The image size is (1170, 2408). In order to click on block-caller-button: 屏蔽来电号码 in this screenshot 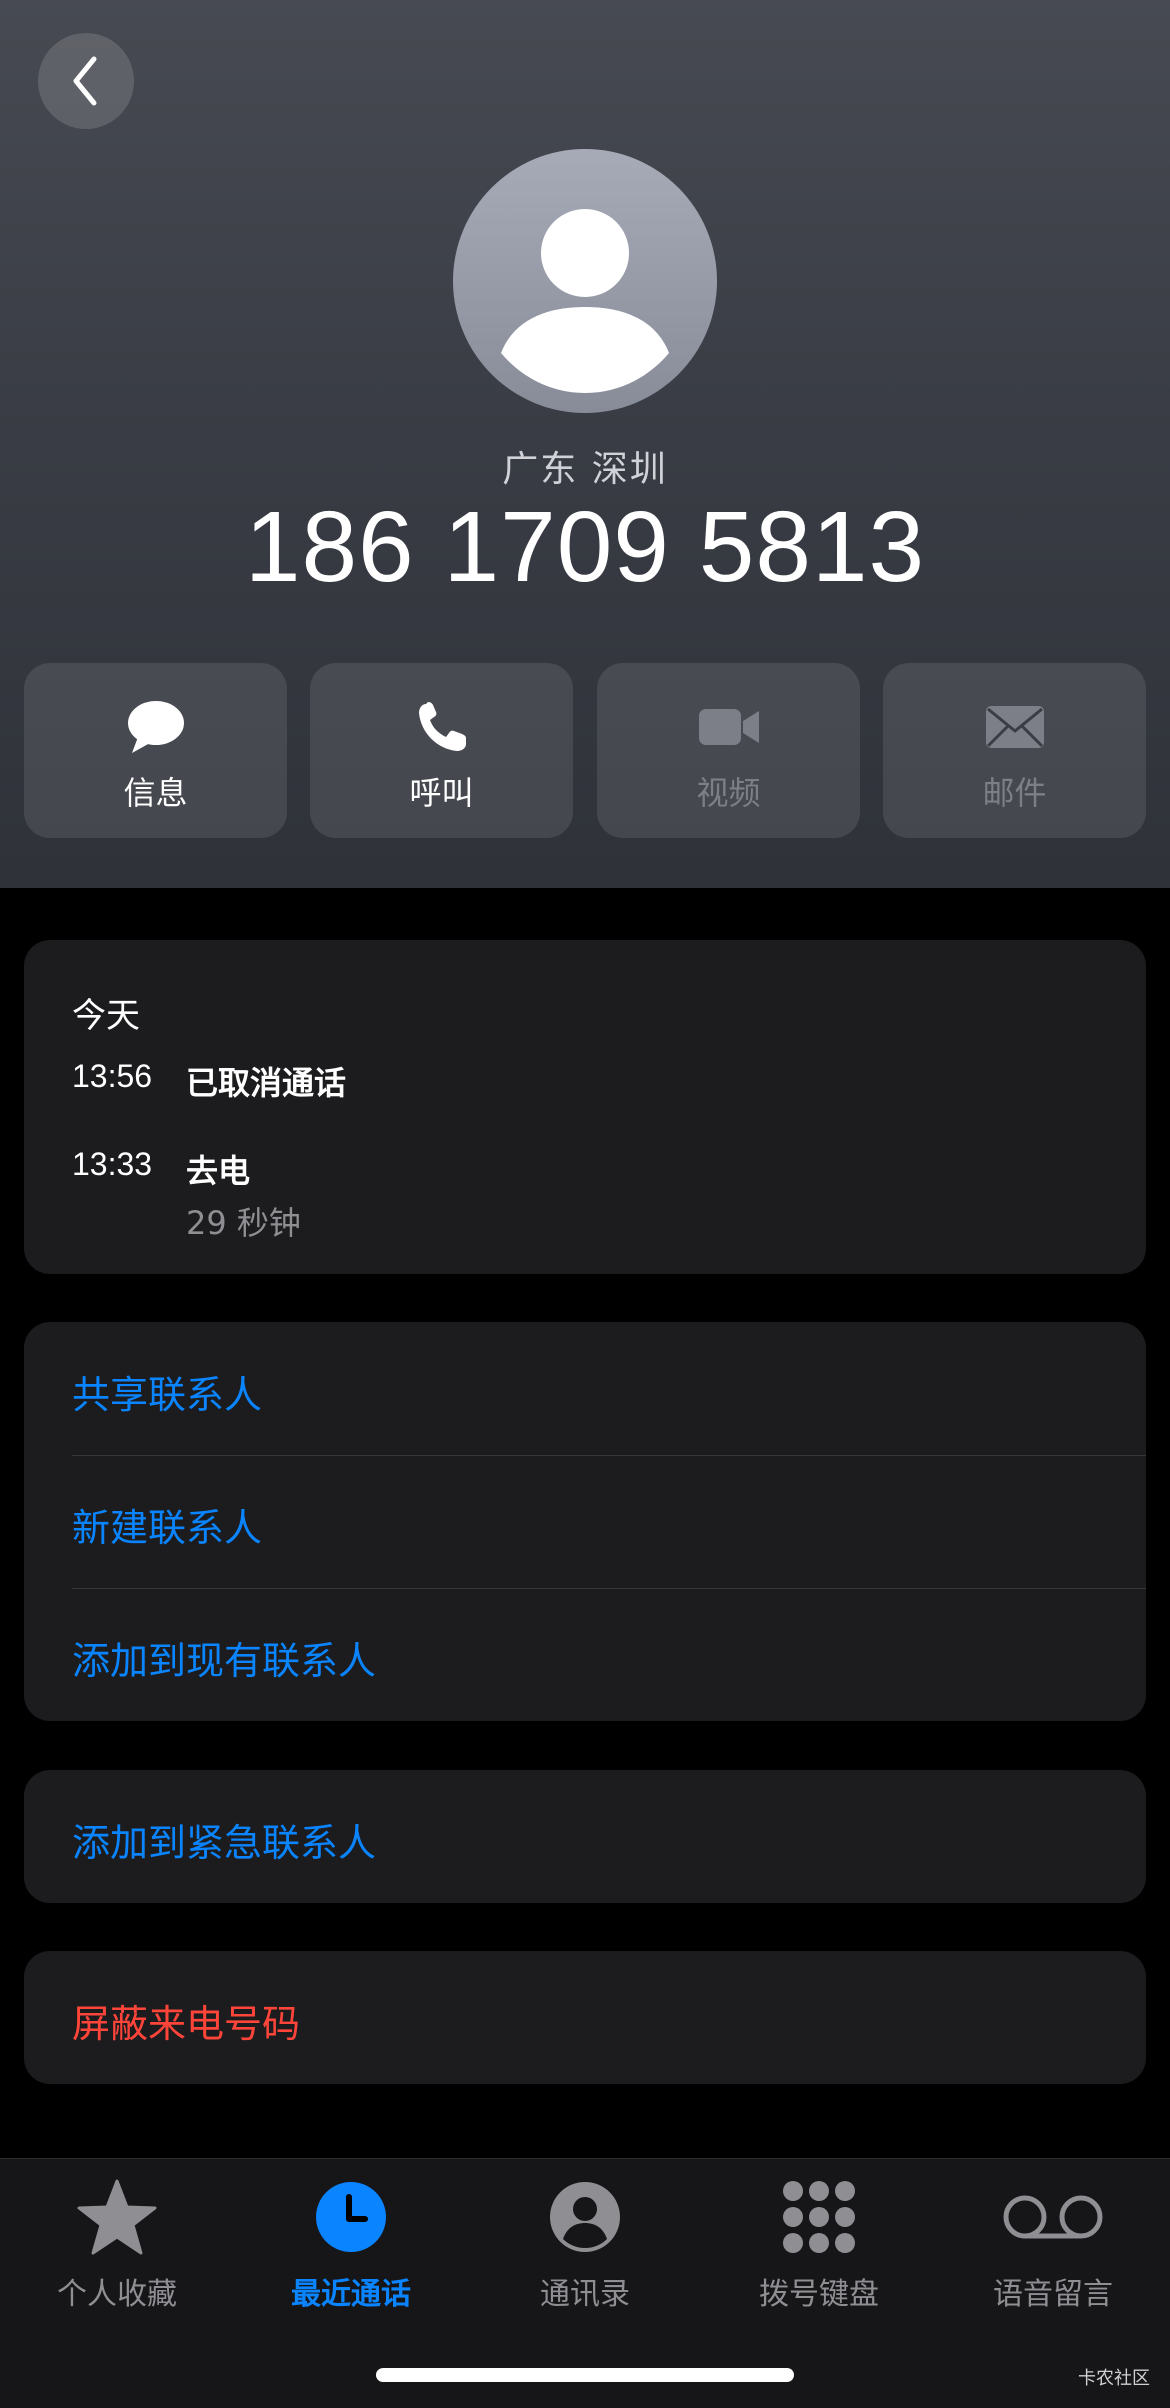, I will do `click(585, 2017)`.